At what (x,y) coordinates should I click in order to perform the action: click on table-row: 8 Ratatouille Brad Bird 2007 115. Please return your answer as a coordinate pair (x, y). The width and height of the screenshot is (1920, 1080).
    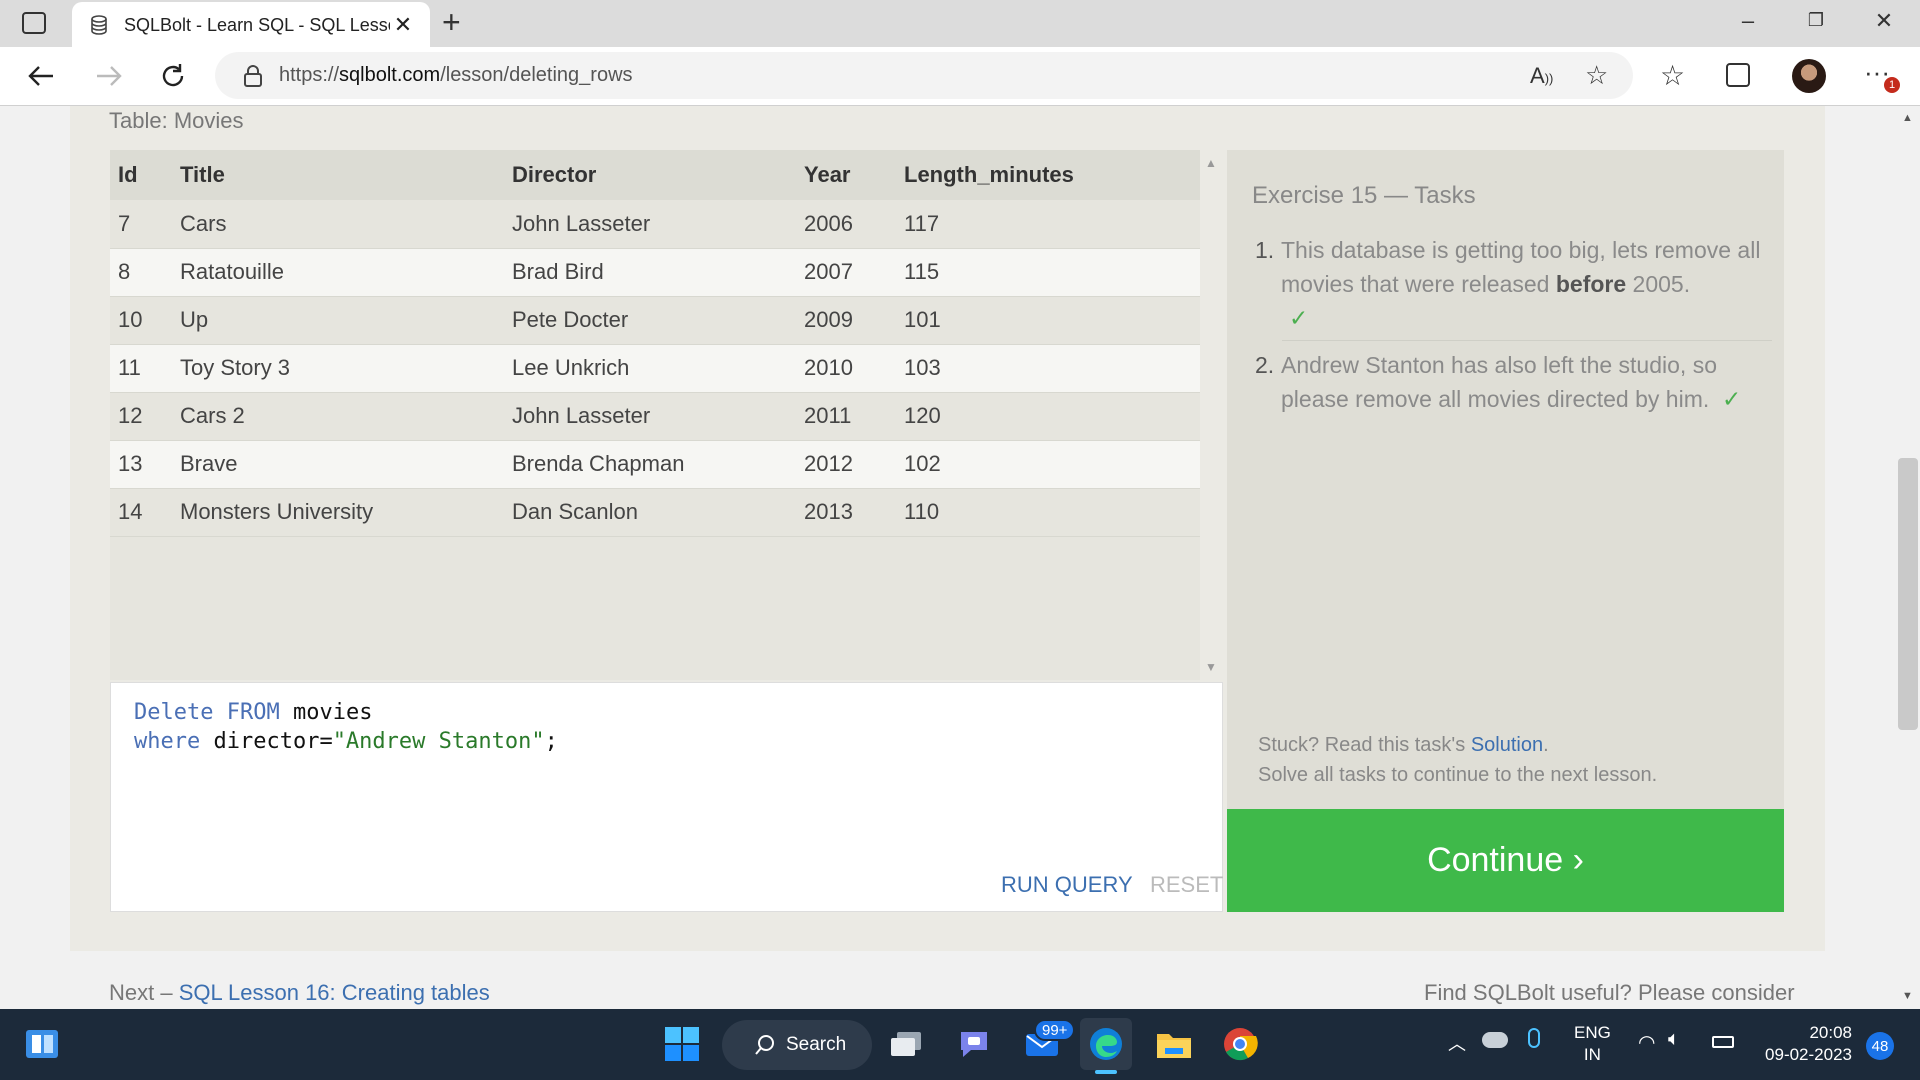
    Looking at the image, I should click on (655, 272).